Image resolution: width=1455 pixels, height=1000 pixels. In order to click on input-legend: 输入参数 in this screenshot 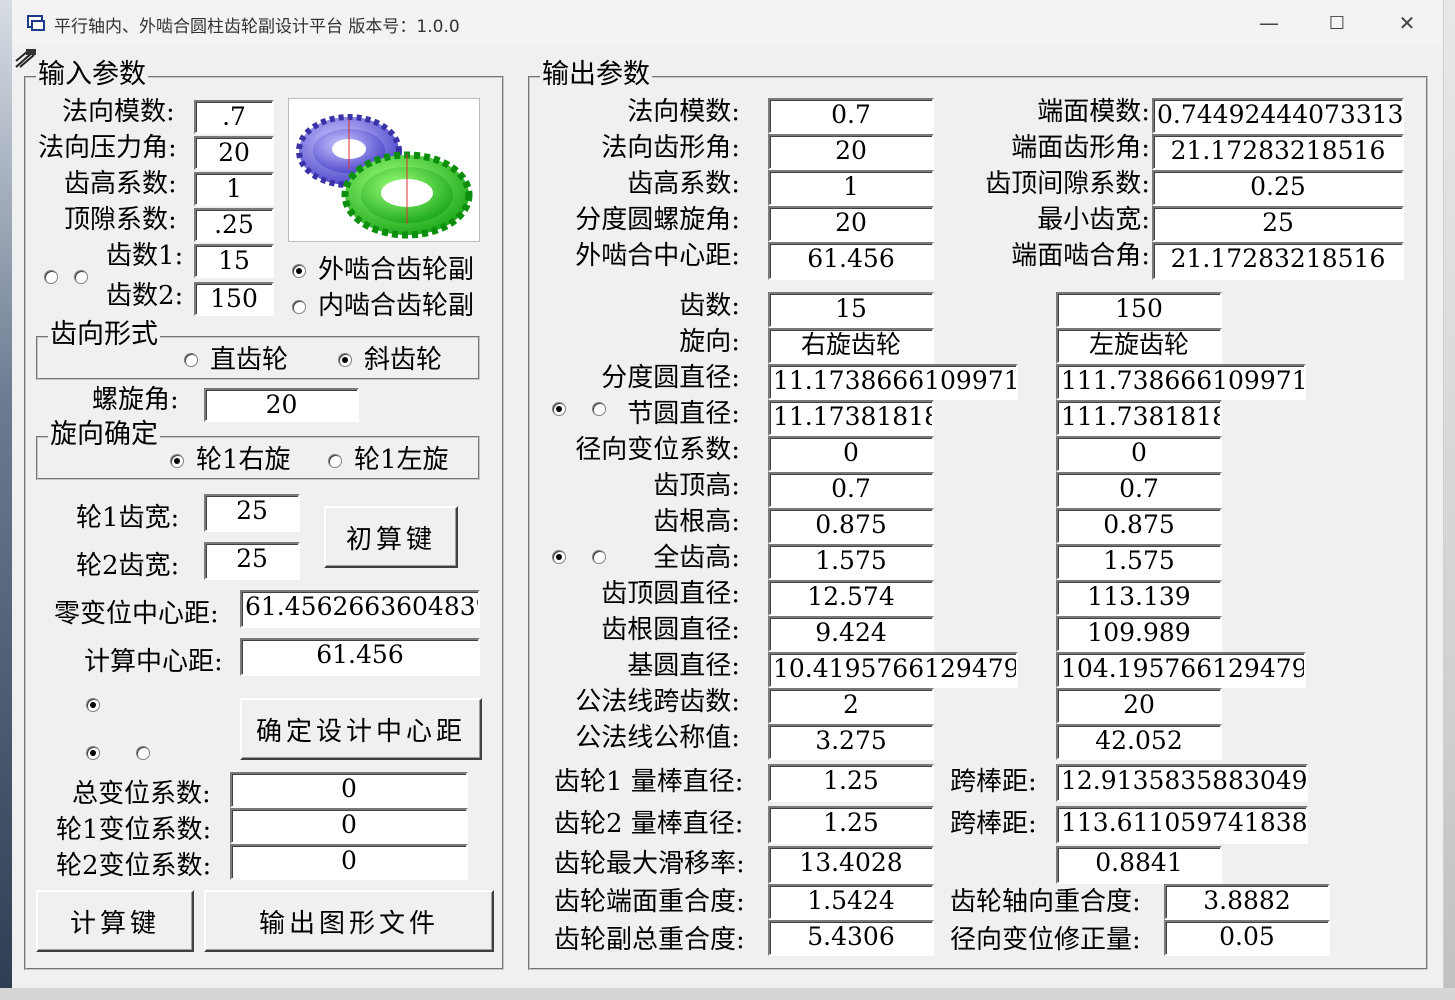, I will do `click(92, 74)`.